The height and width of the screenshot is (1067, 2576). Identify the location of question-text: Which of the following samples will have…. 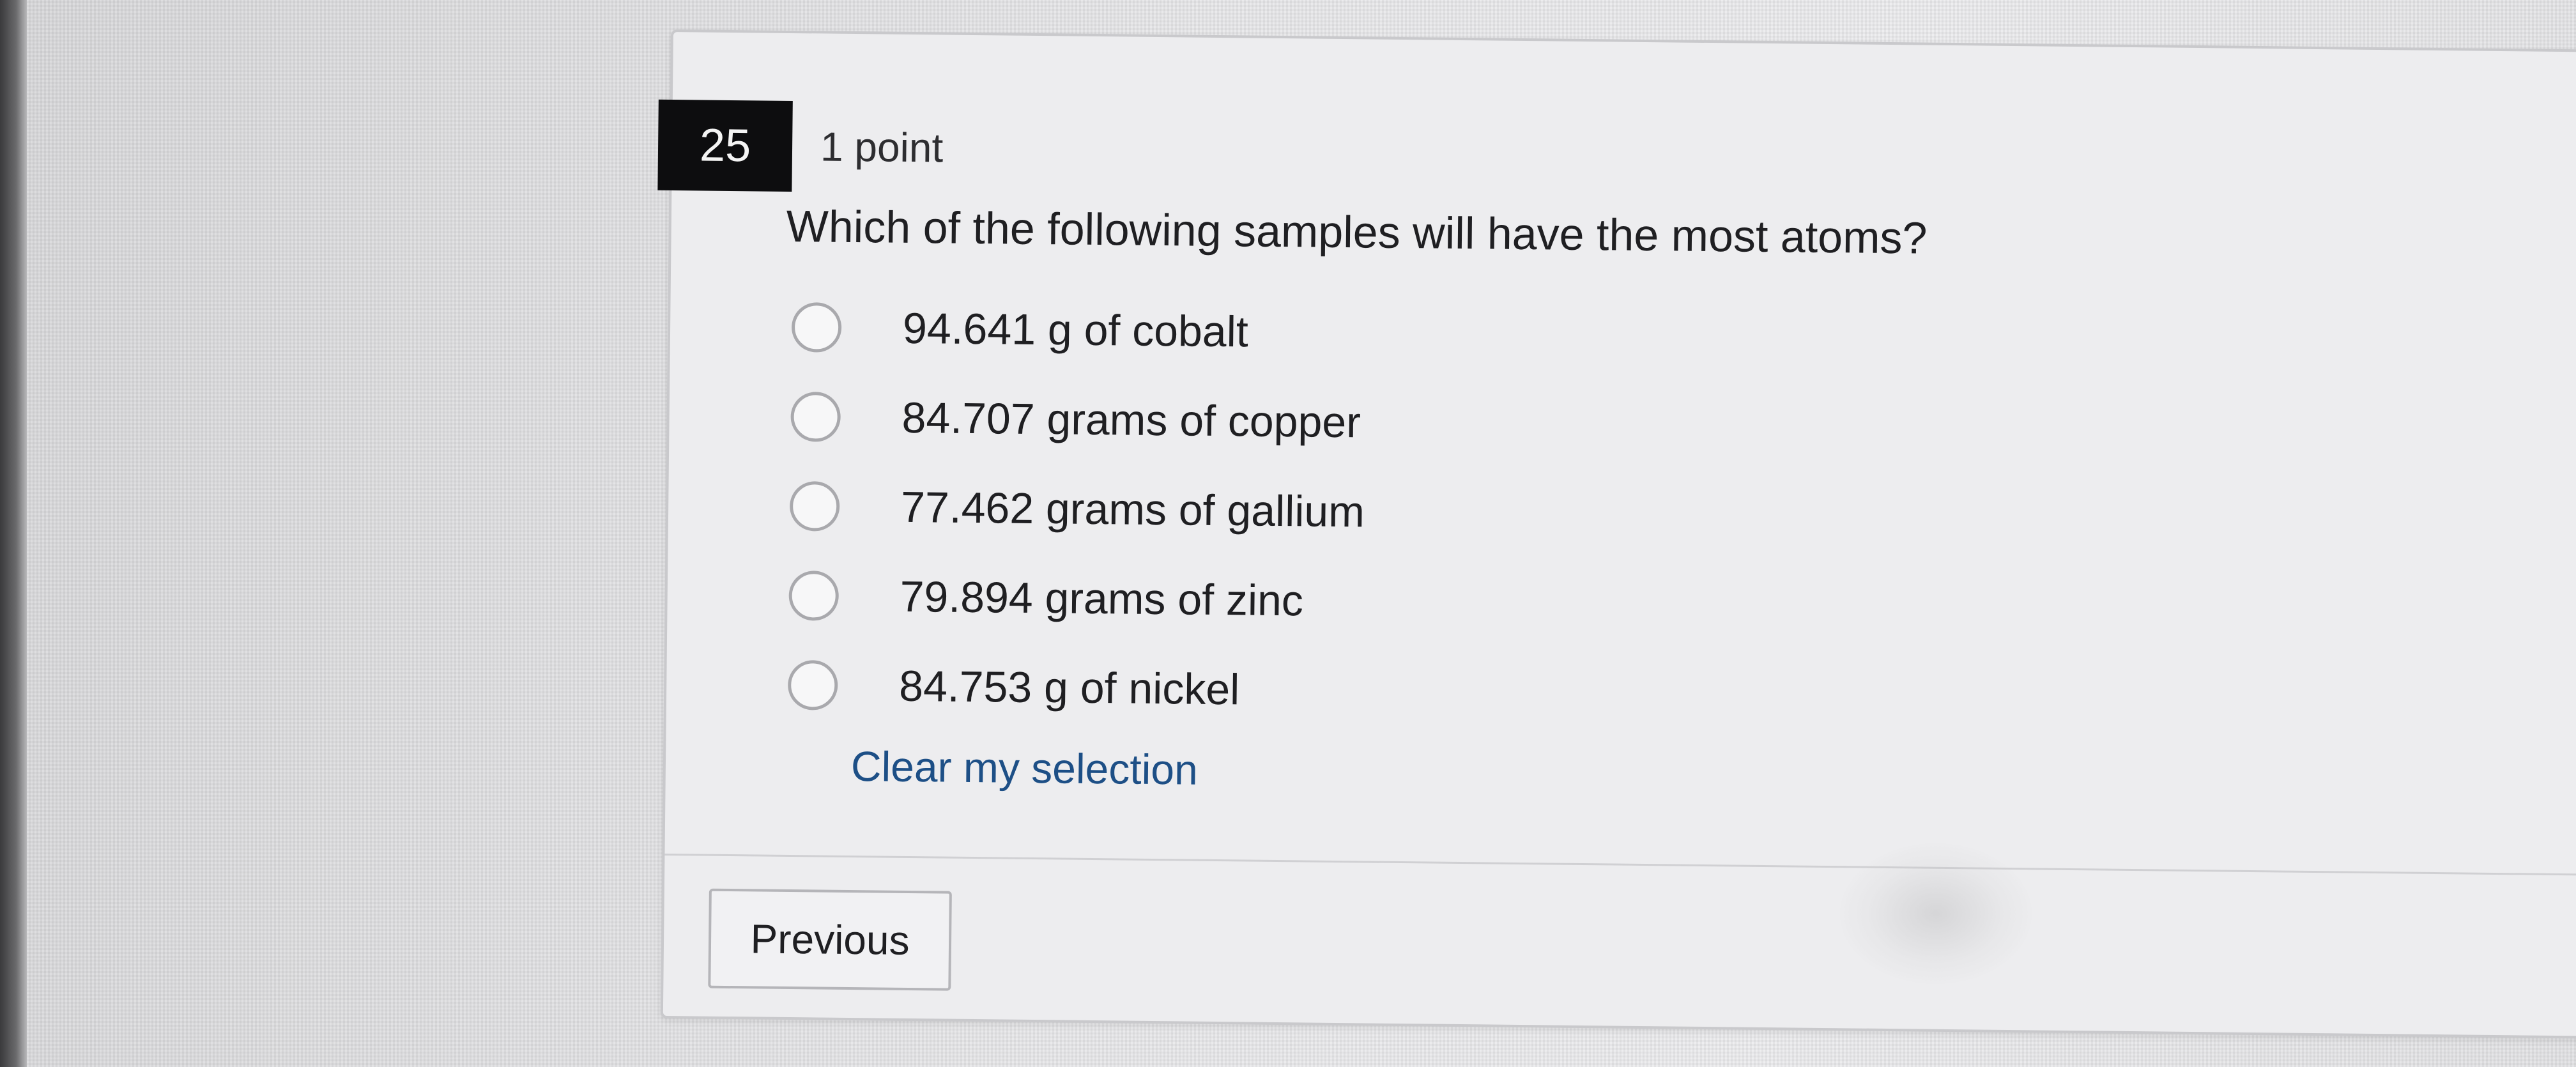
(1357, 232).